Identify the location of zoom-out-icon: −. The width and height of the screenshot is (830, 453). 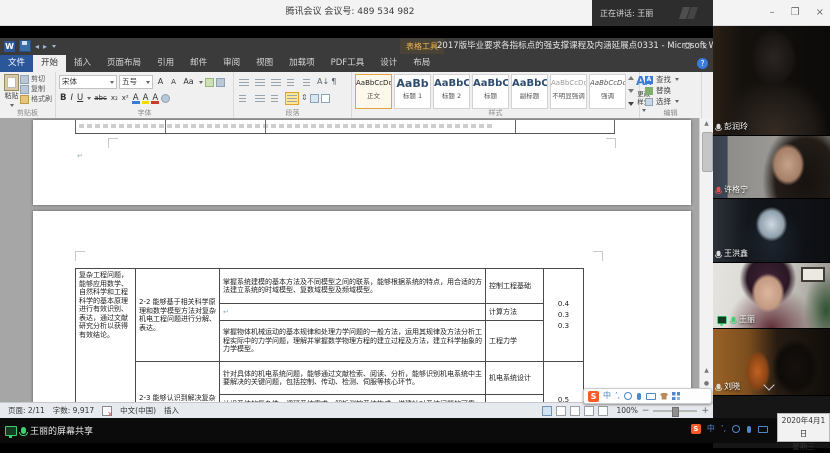
(646, 411).